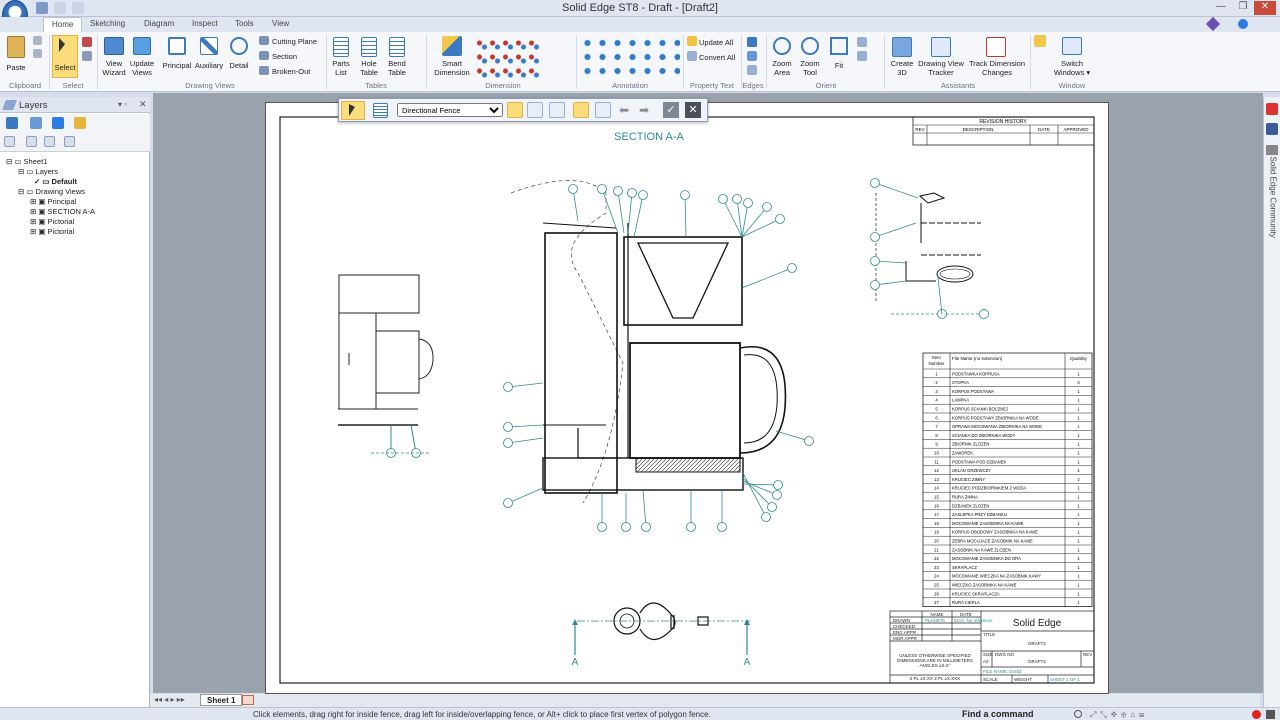 This screenshot has height=720, width=1280. I want to click on zoom-area-icon, so click(782, 46).